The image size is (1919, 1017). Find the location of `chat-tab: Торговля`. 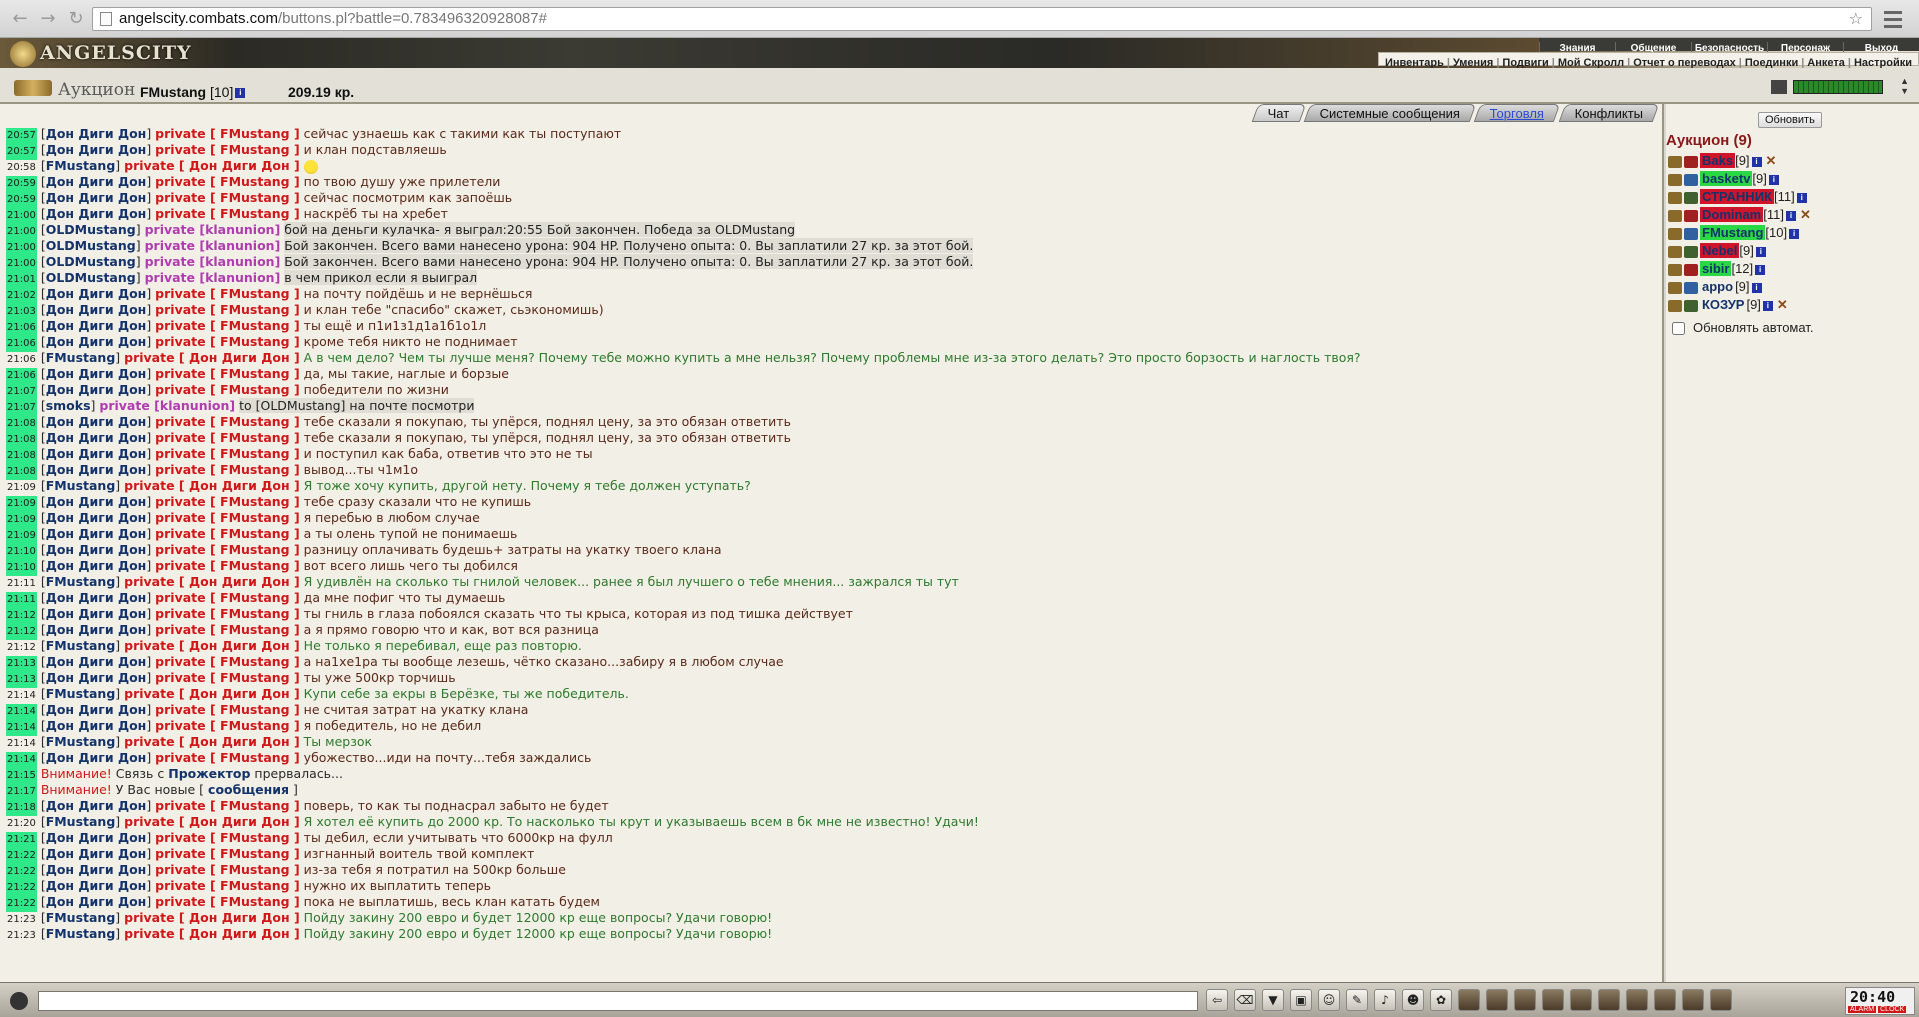

chat-tab: Торговля is located at coordinates (1517, 113).